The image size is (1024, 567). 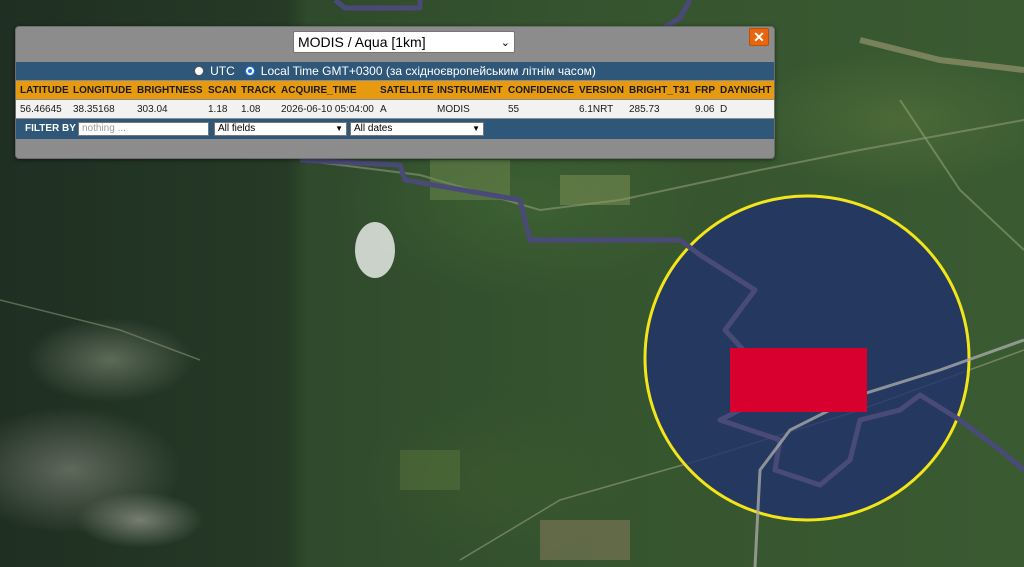 What do you see at coordinates (383, 109) in the screenshot?
I see `cell-satellite: A` at bounding box center [383, 109].